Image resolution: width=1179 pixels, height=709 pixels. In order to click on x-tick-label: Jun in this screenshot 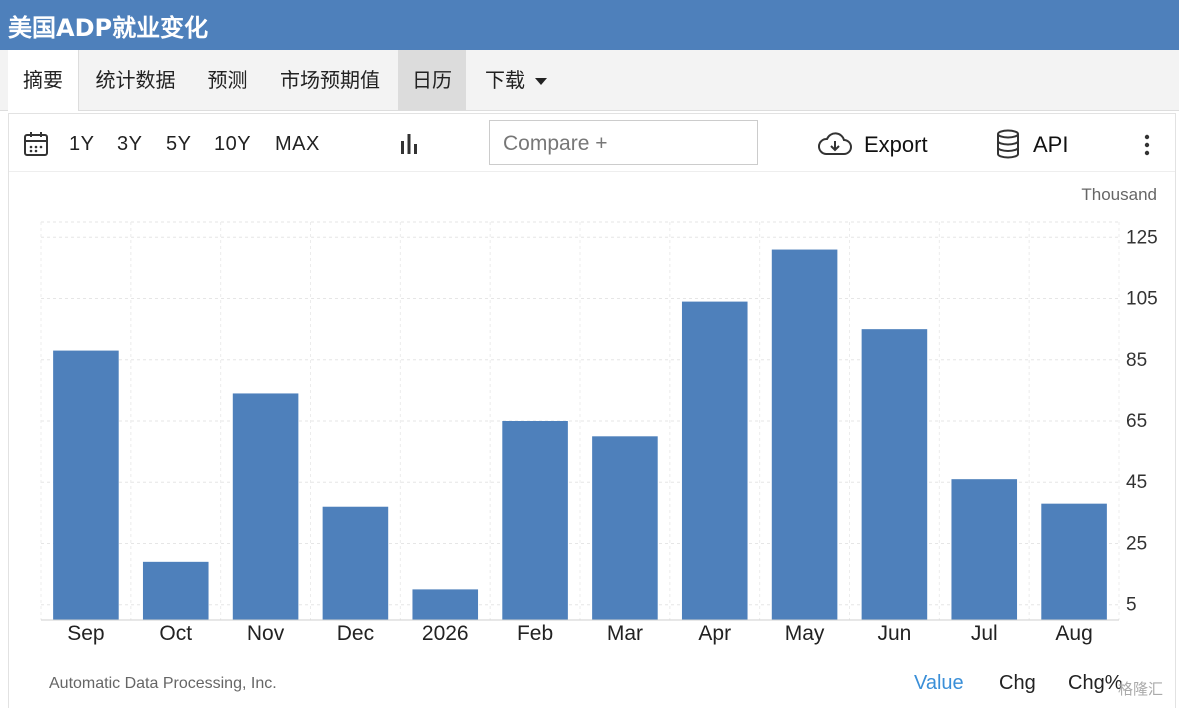, I will do `click(894, 633)`.